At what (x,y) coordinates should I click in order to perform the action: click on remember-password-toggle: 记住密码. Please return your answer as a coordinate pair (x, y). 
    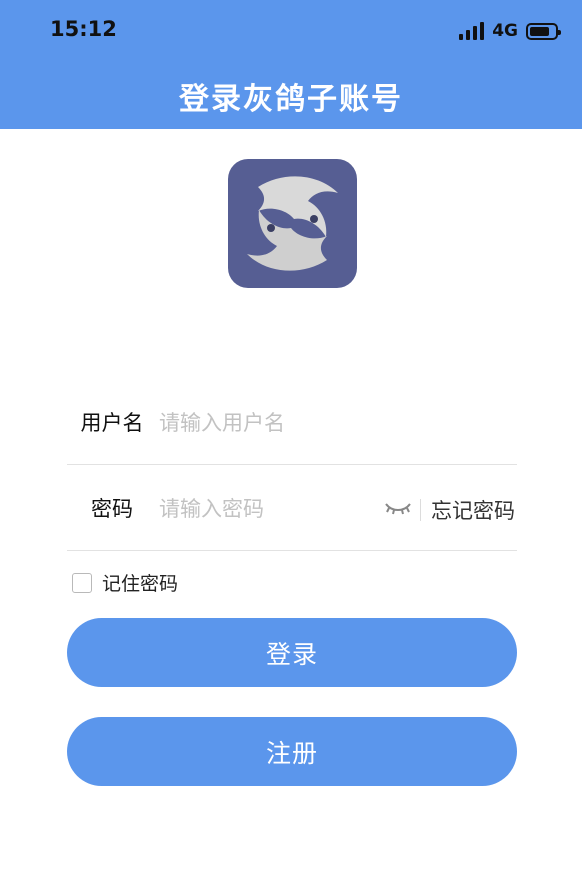
    Looking at the image, I should click on (125, 582).